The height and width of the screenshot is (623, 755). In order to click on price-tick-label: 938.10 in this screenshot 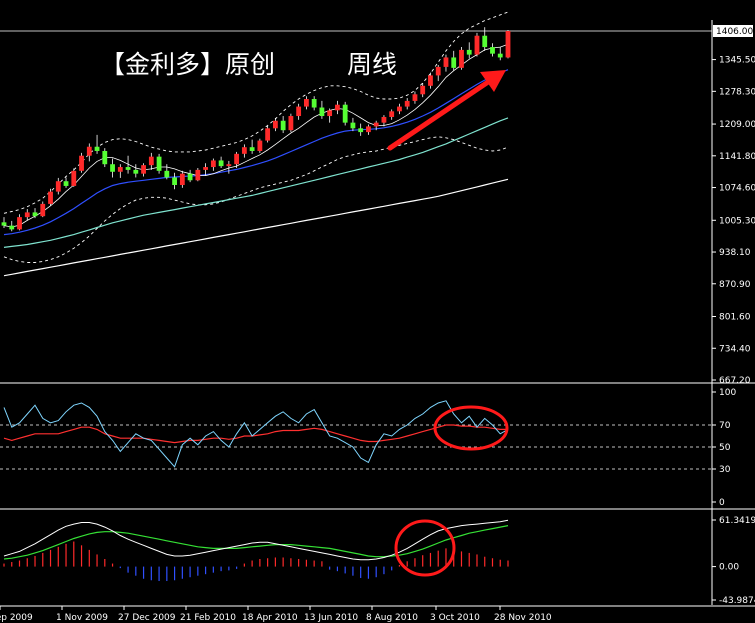, I will do `click(735, 253)`.